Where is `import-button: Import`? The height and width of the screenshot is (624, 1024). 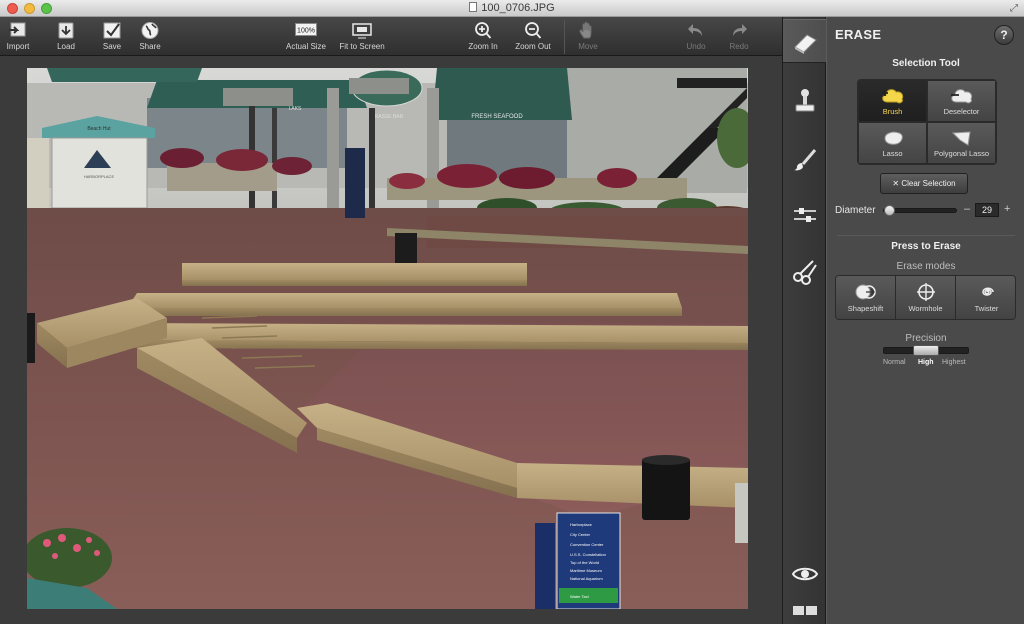
import-button: Import is located at coordinates (18, 37).